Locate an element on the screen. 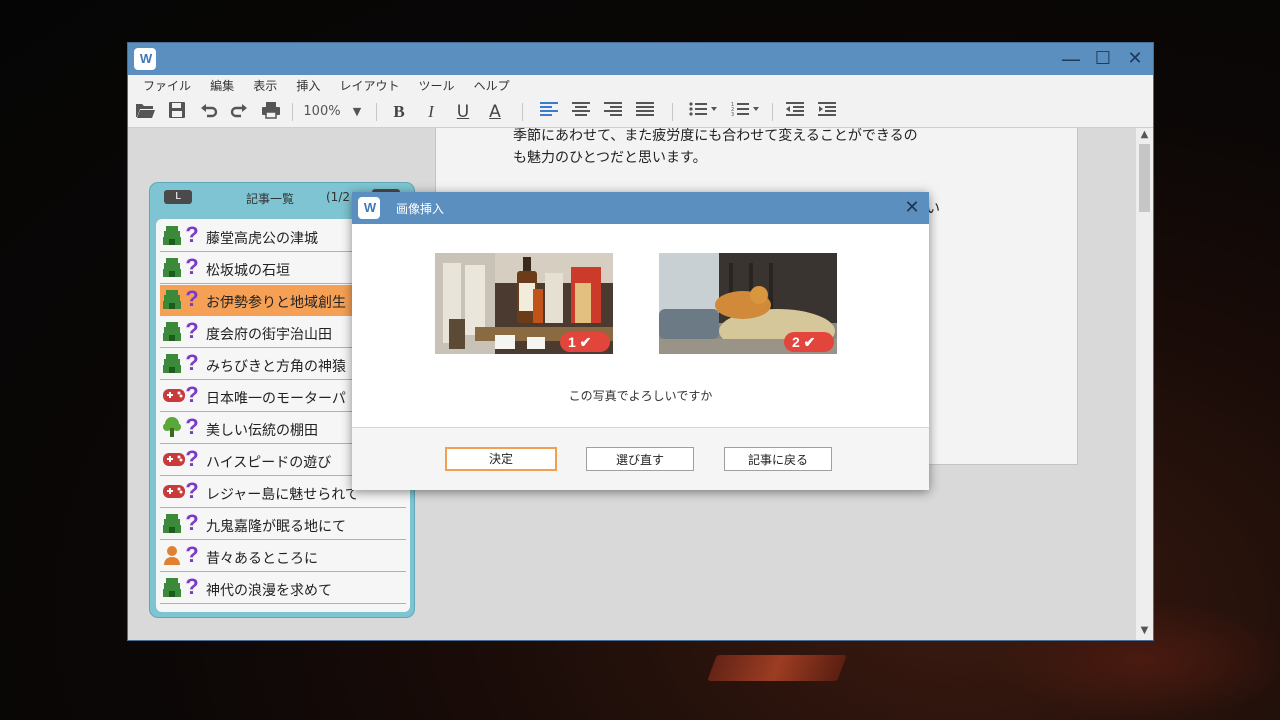  menu-view: 表示 is located at coordinates (265, 86).